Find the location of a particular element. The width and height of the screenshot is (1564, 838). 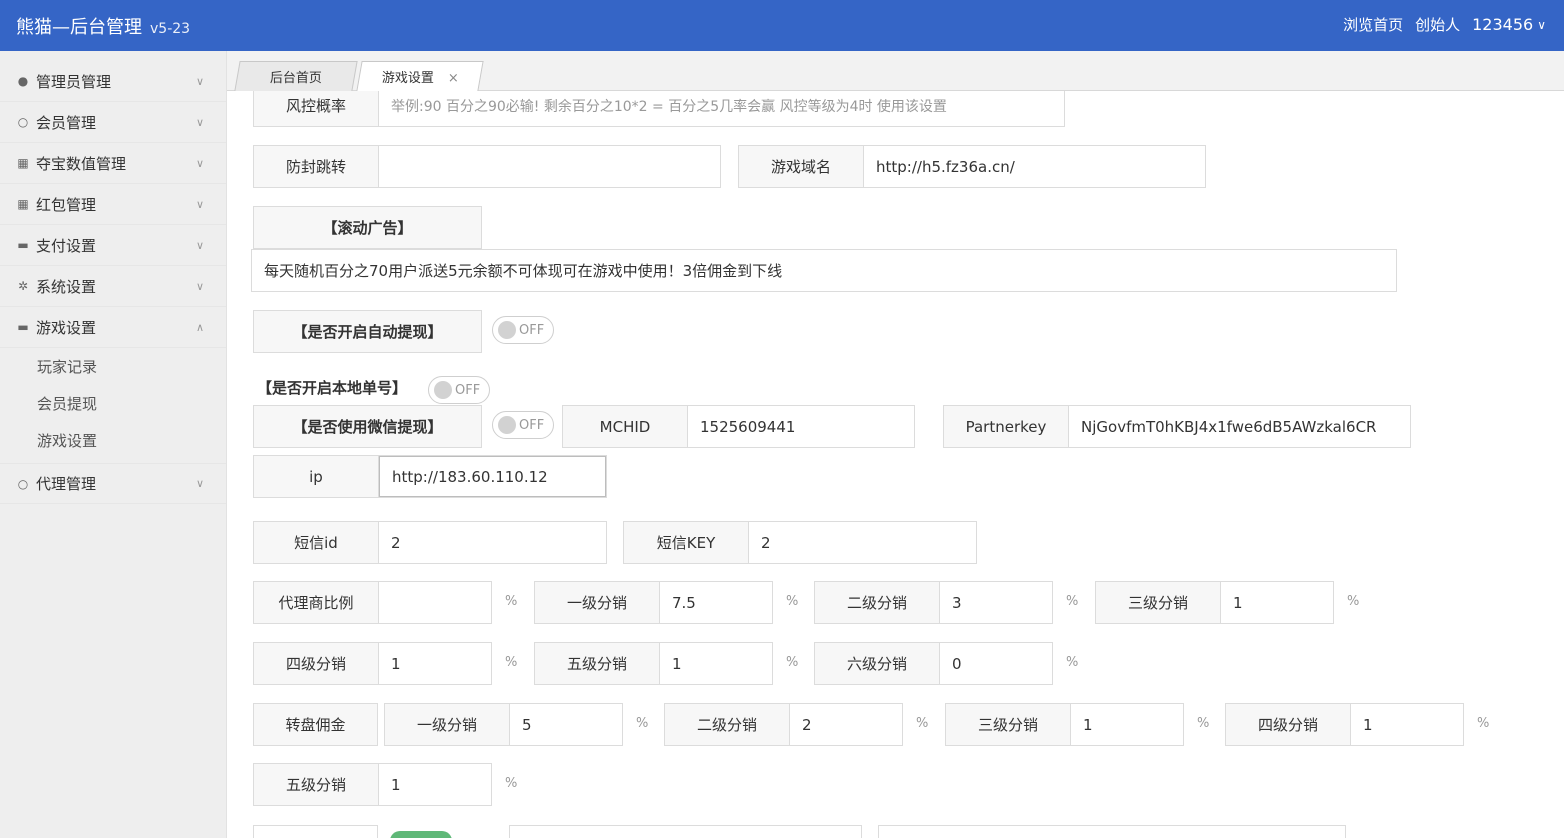

ip-field: ip http://183.60.110.12 is located at coordinates (430, 476).